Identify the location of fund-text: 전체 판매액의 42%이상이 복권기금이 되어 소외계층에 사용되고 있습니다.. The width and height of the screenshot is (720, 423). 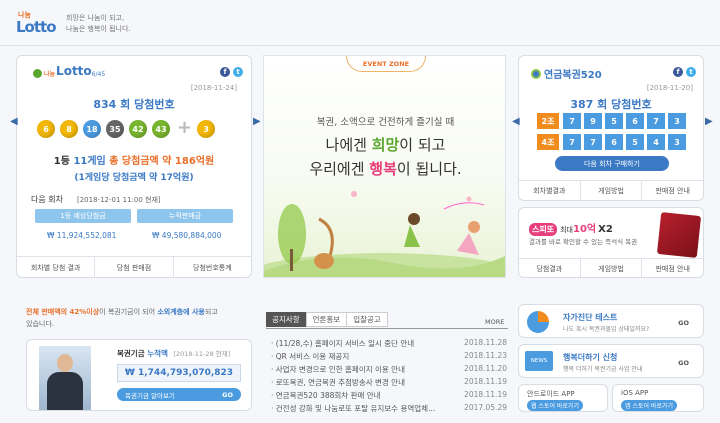
(138, 318).